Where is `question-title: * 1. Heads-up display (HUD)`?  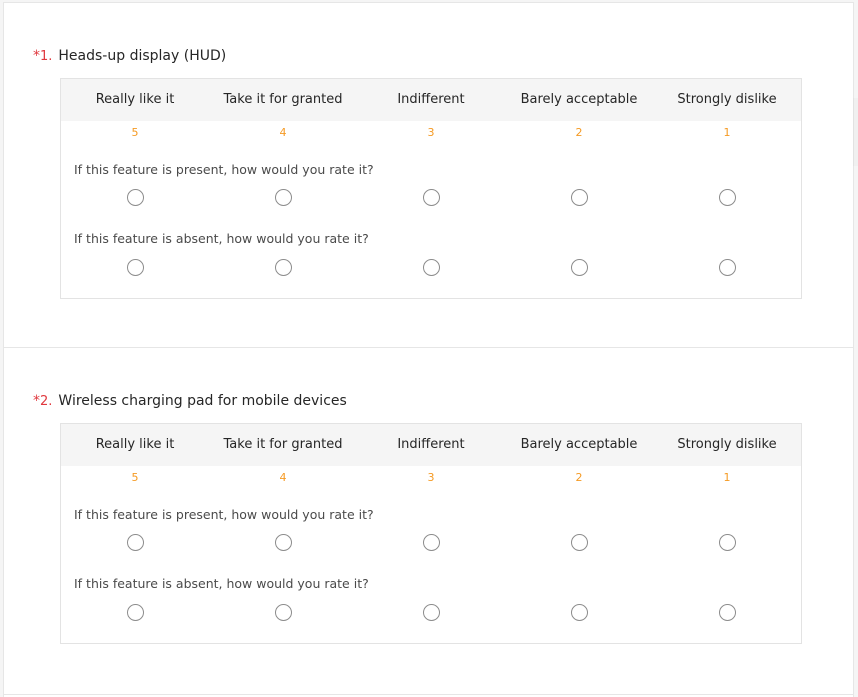
question-title: * 1. Heads-up display (HUD) is located at coordinates (129, 56).